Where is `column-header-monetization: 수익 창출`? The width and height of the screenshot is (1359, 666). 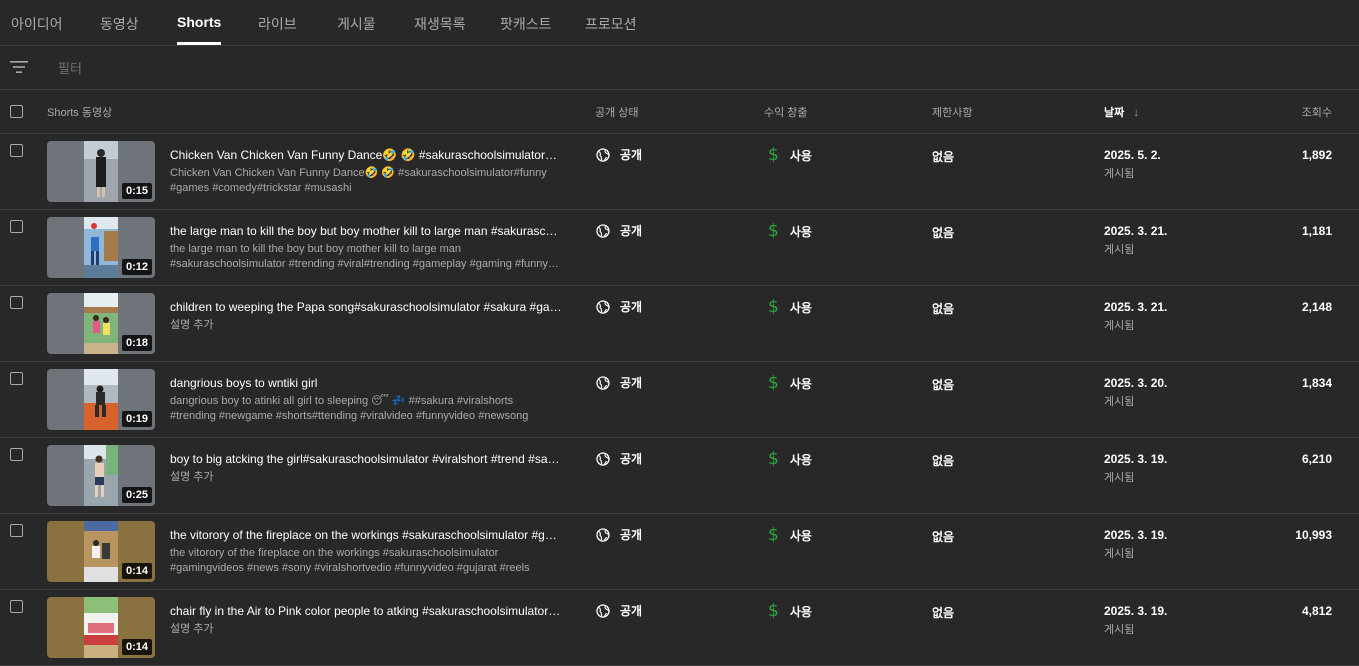 column-header-monetization: 수익 창출 is located at coordinates (786, 112).